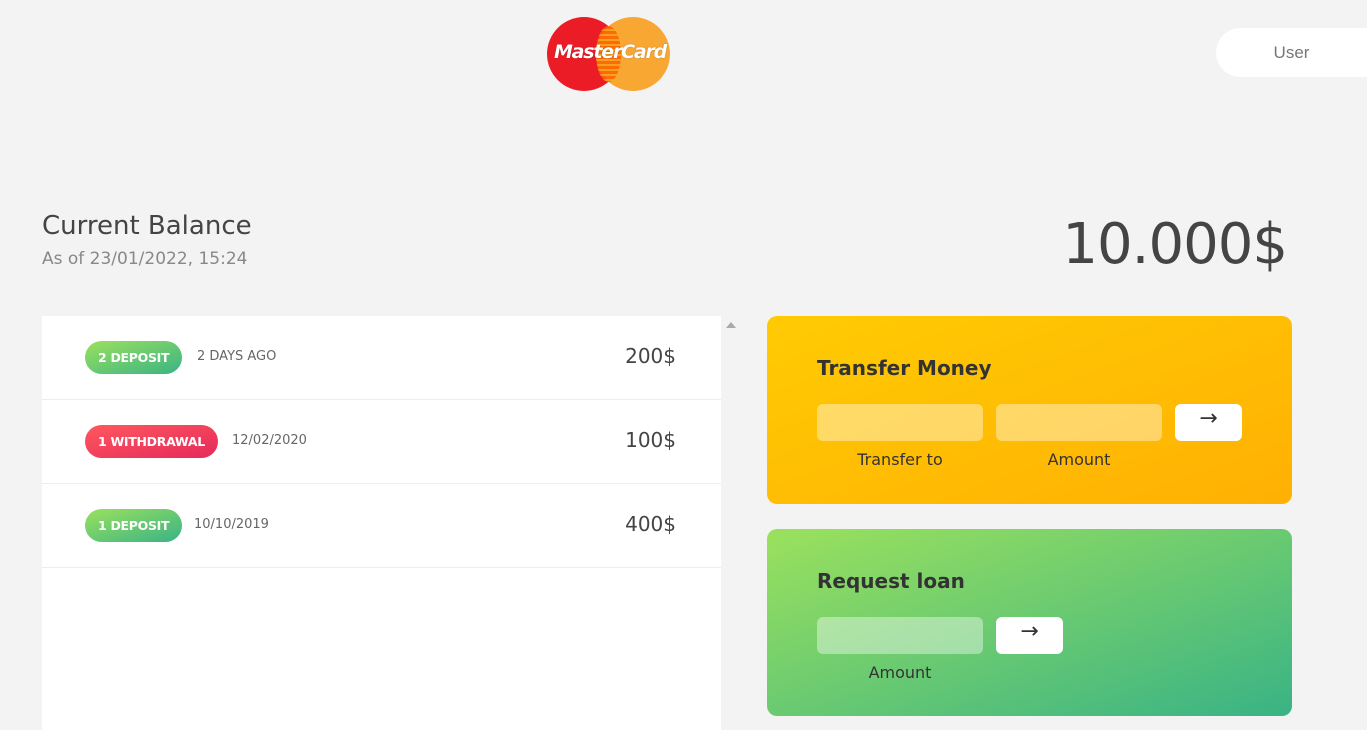 This screenshot has width=1367, height=730. I want to click on movement-row: 2 DEPOSIT 2 DAYS AGO 200$, so click(381, 358).